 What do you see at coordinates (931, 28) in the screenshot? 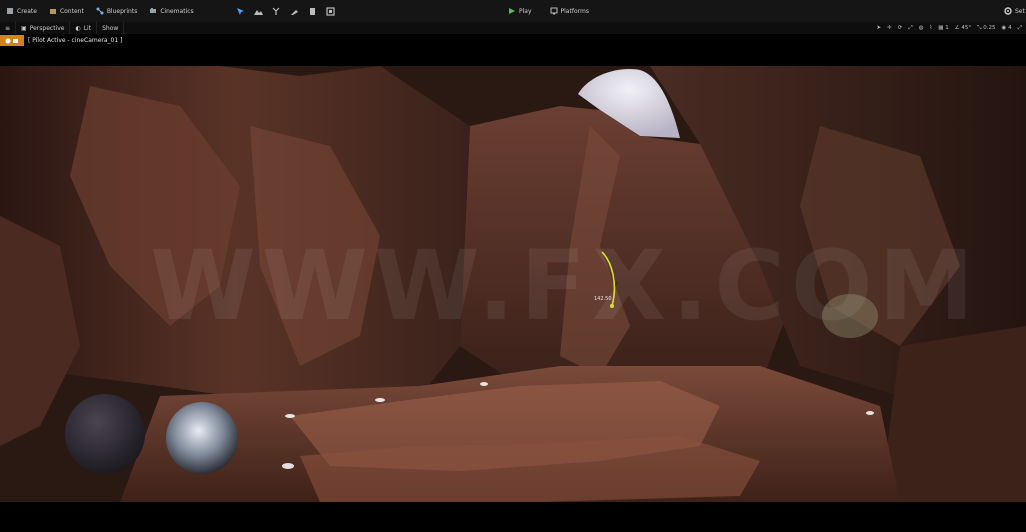
I see `surface-snap-icon: ⌇` at bounding box center [931, 28].